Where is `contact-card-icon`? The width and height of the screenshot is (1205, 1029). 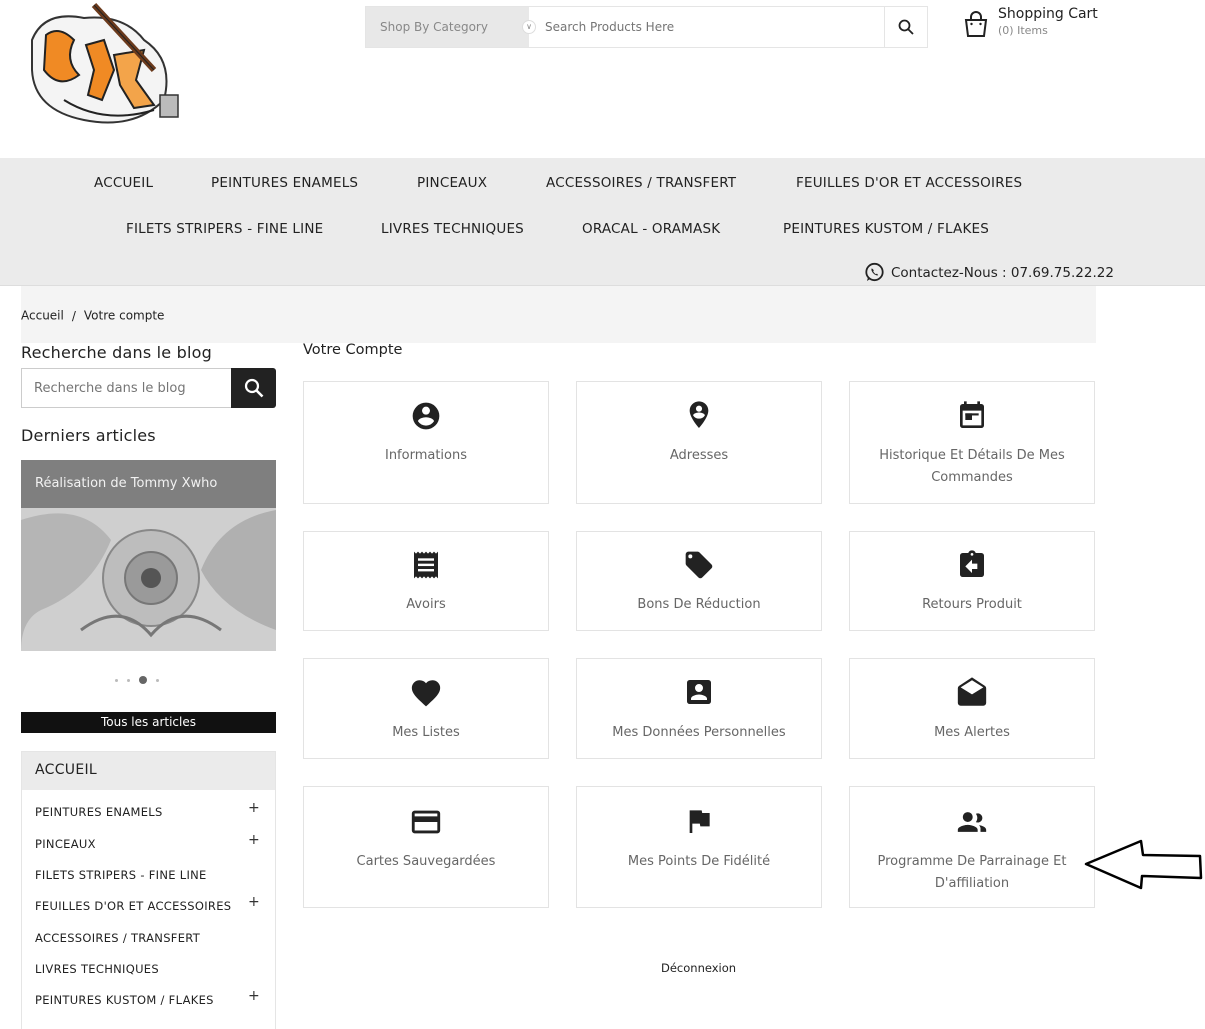
contact-card-icon is located at coordinates (699, 692).